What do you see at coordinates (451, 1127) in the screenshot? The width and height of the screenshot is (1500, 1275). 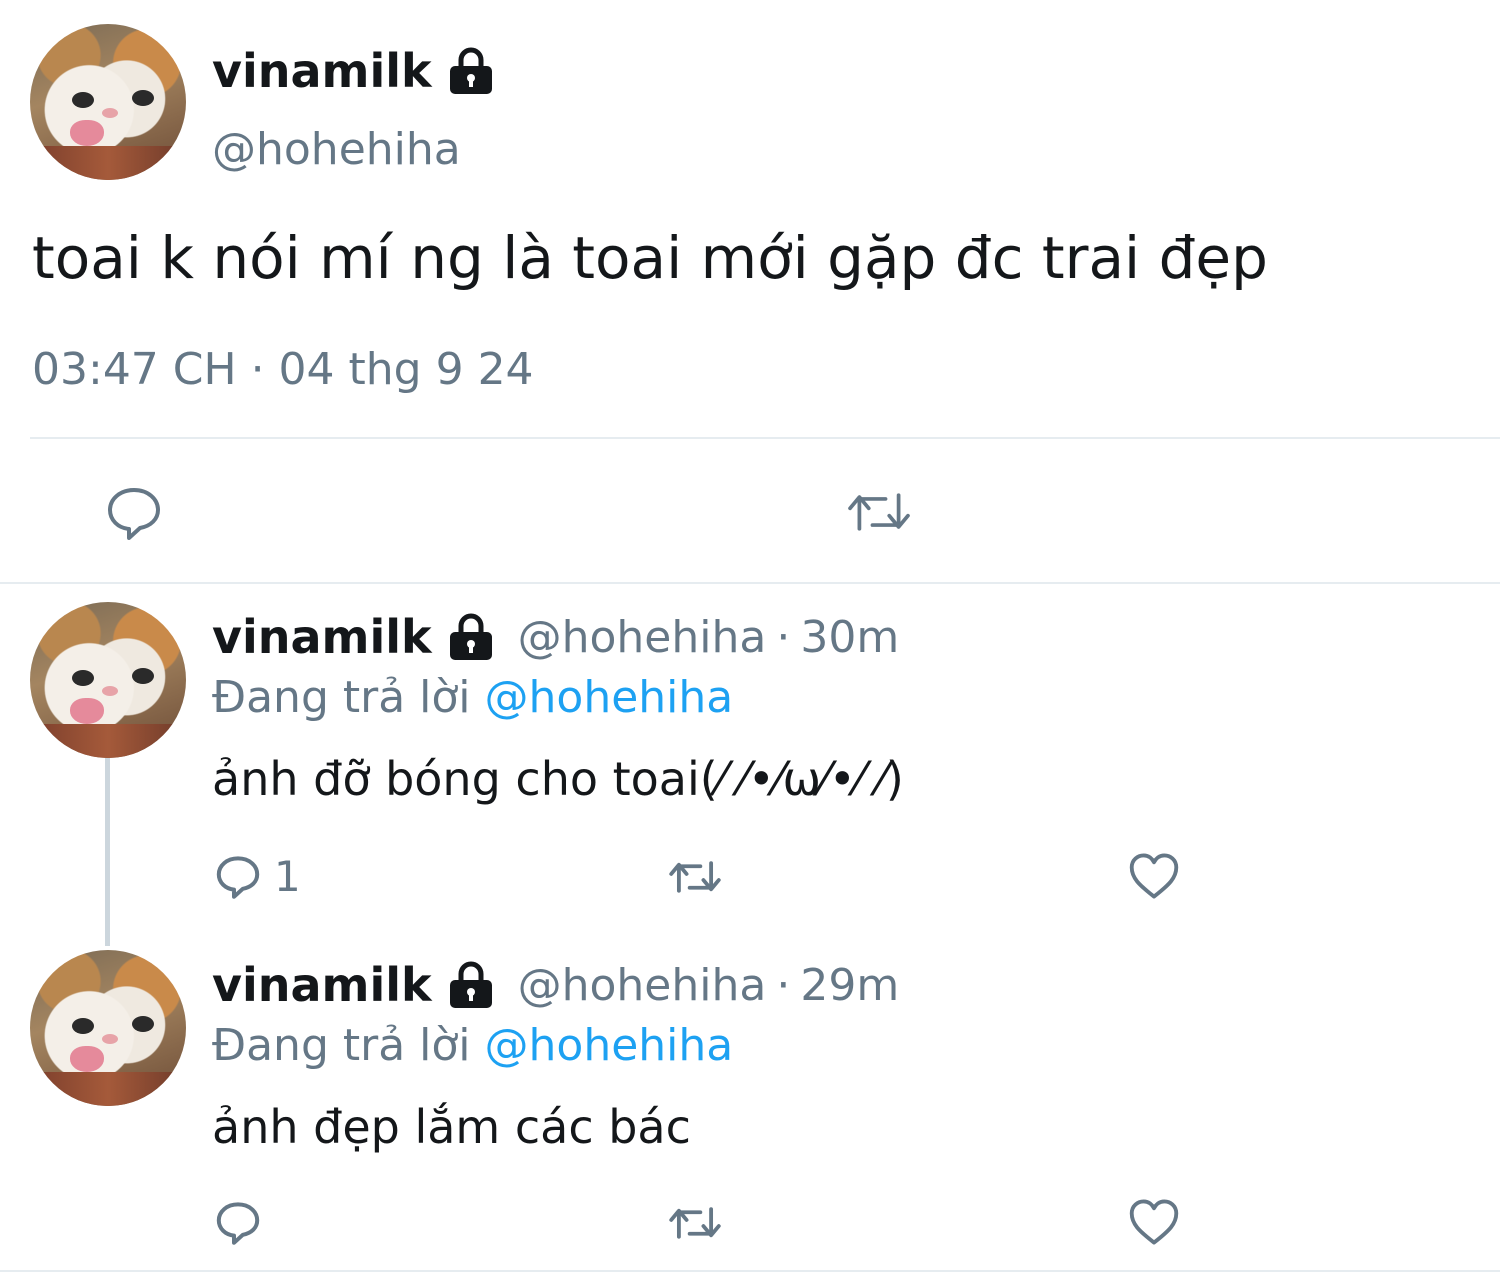 I see `reply-text: ảnh đẹp lắm các bác` at bounding box center [451, 1127].